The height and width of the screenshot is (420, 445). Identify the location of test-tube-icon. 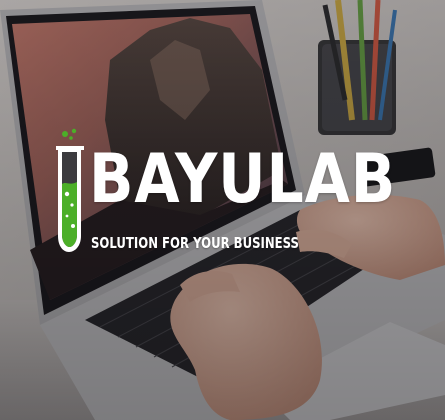
(70, 190).